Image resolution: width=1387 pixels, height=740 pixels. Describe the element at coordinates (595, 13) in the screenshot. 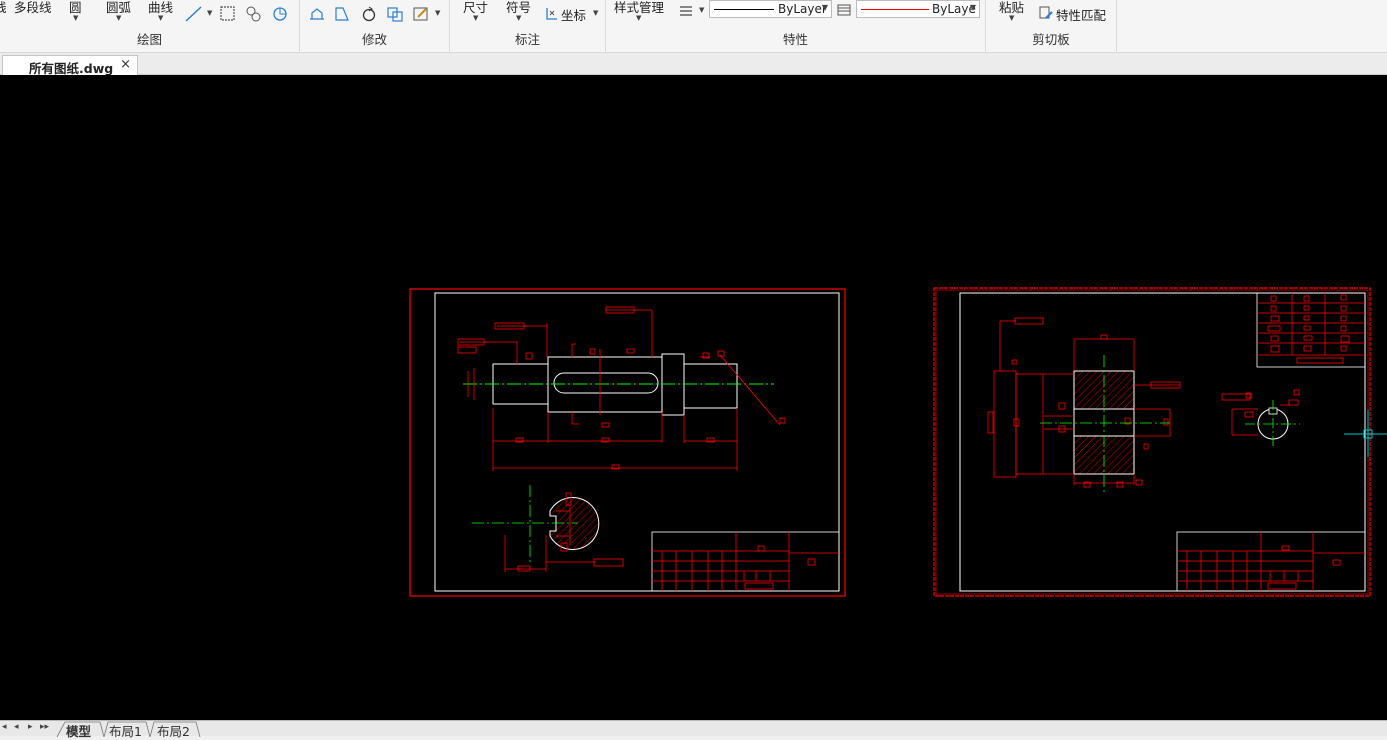

I see `coordinate-dropdown-icon: ▼` at that location.